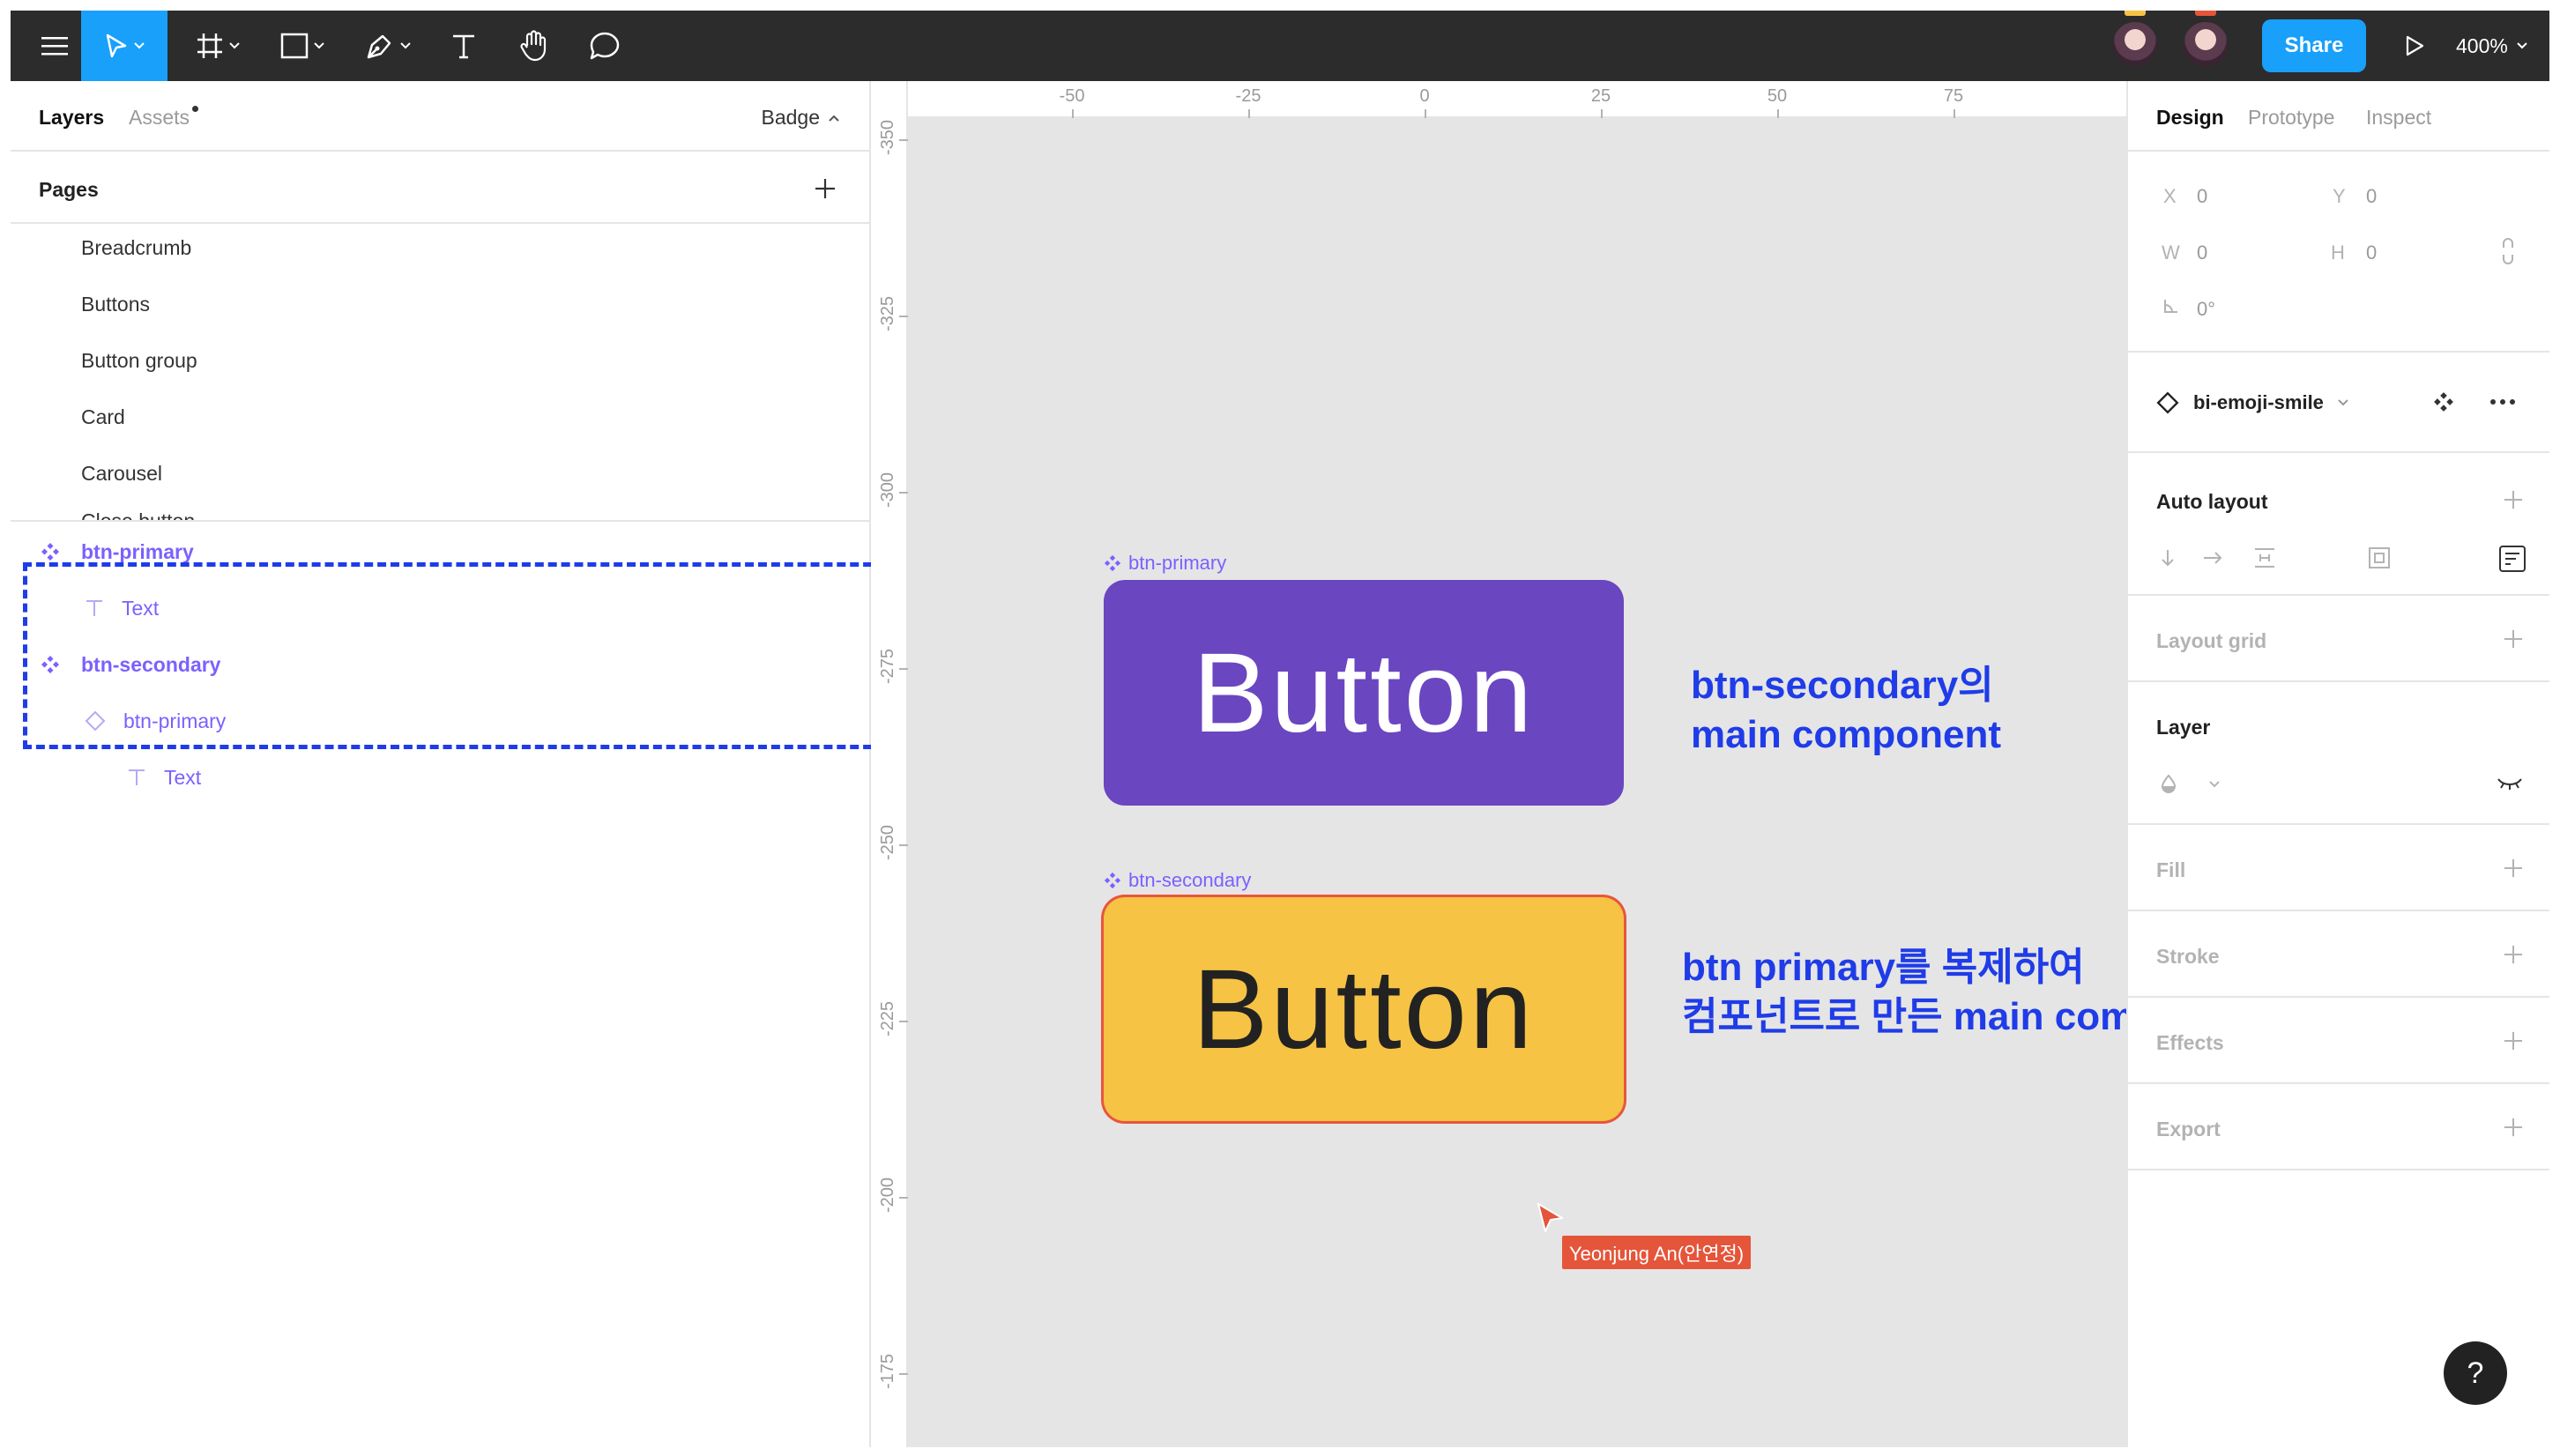 This screenshot has height=1456, width=2560. Describe the element at coordinates (2264, 557) in the screenshot. I see `spacing-icon` at that location.